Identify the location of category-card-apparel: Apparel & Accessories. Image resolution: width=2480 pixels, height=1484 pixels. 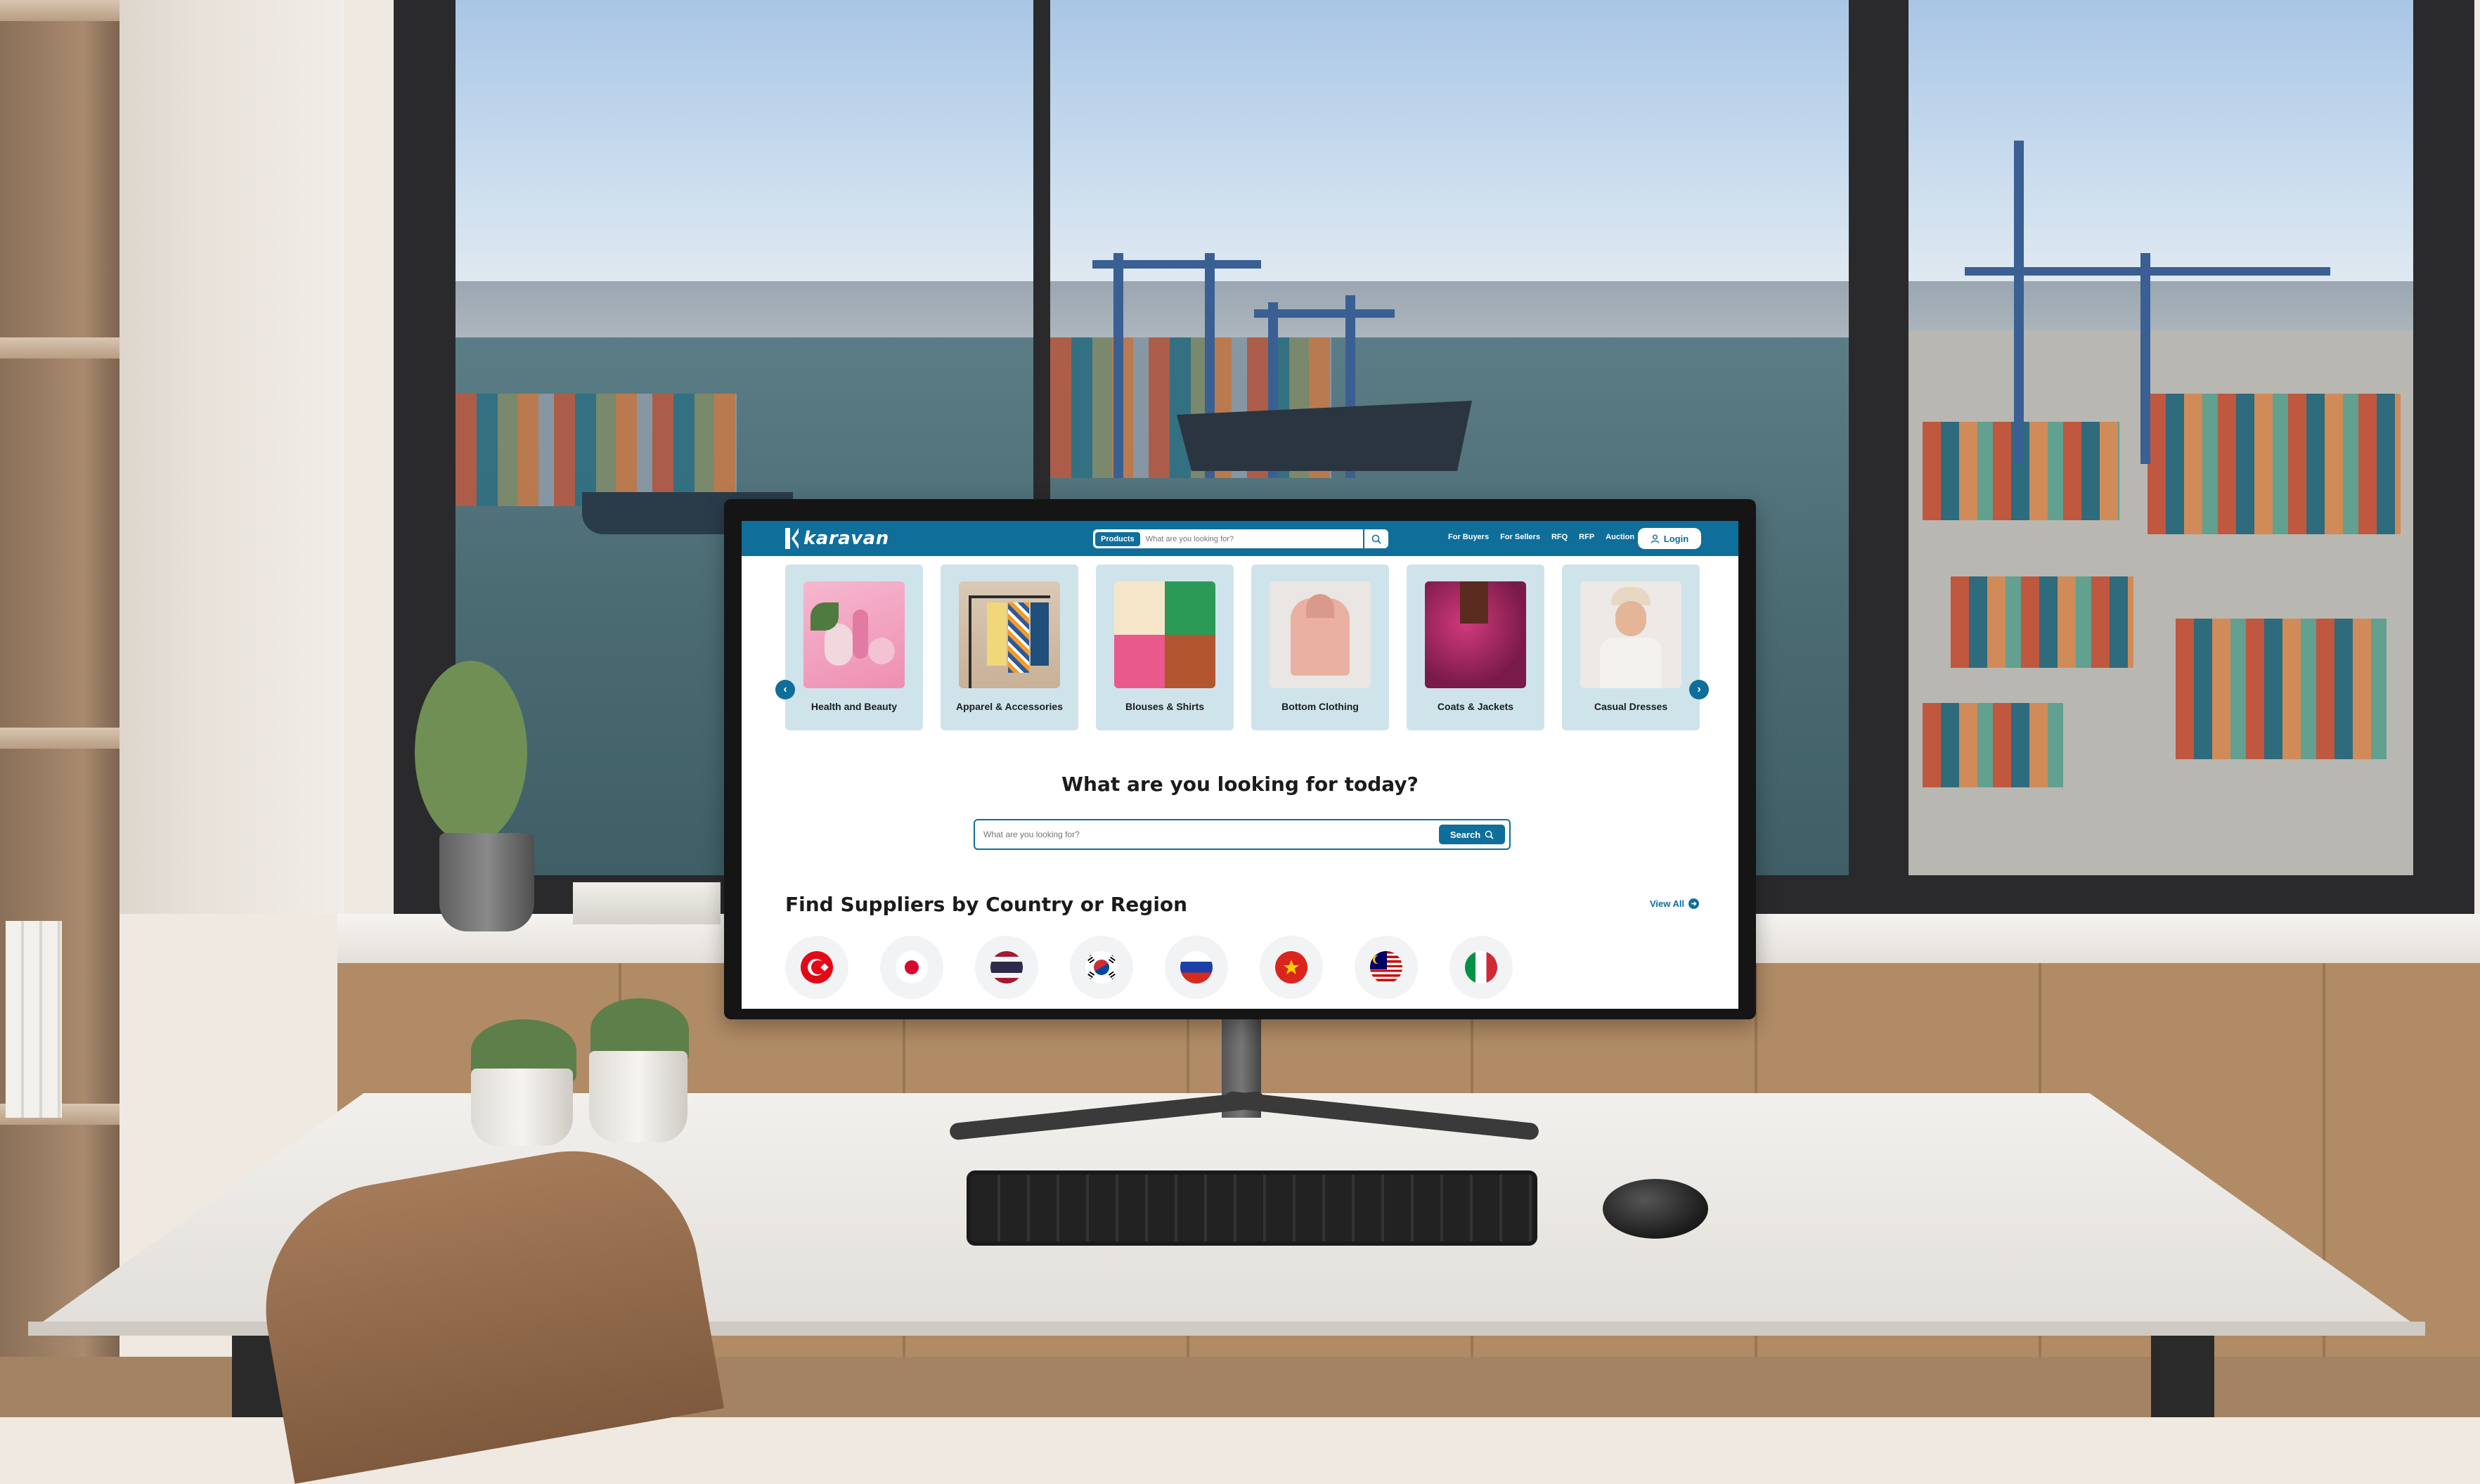
(1009, 647).